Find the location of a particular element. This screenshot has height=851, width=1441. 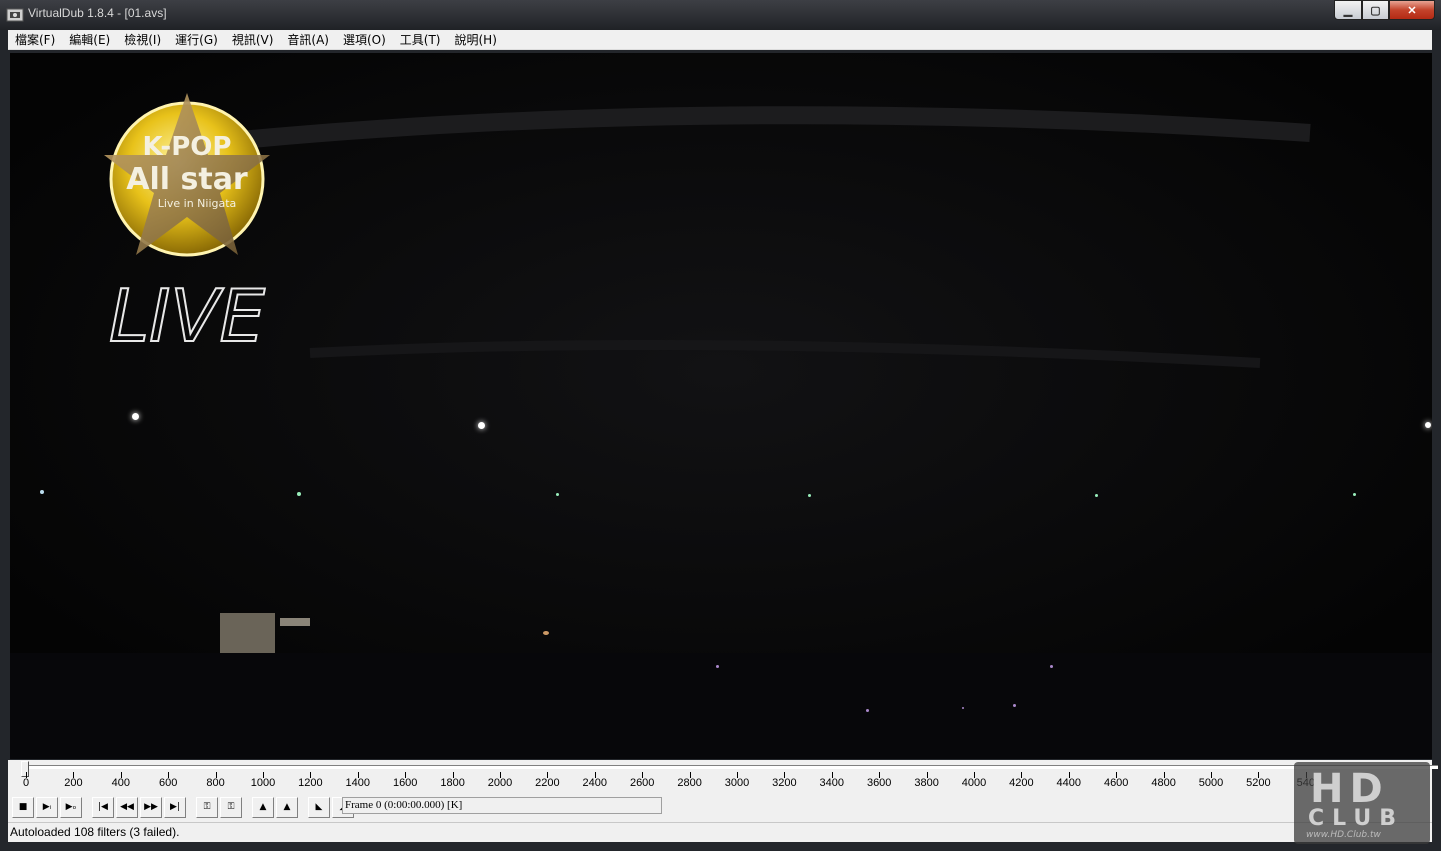

menu-edit: 編輯(E) is located at coordinates (89, 40).